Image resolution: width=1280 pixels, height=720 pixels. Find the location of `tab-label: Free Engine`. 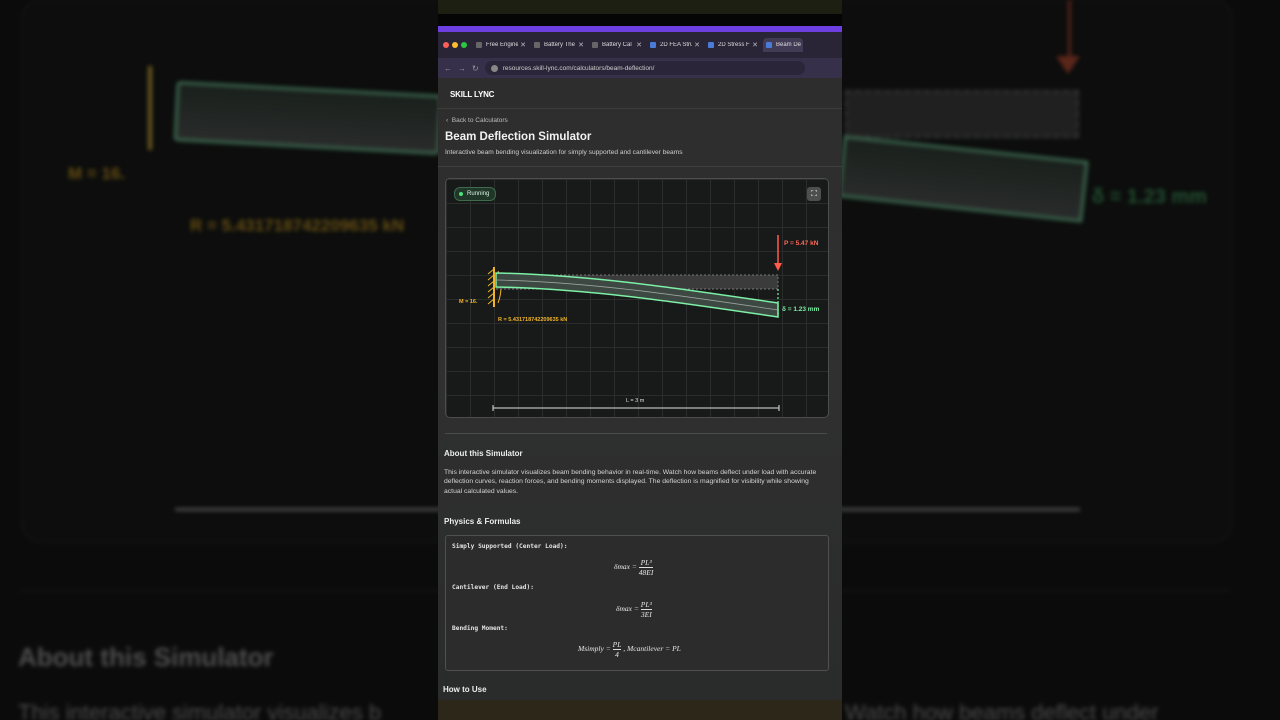

tab-label: Free Engine is located at coordinates (502, 45).